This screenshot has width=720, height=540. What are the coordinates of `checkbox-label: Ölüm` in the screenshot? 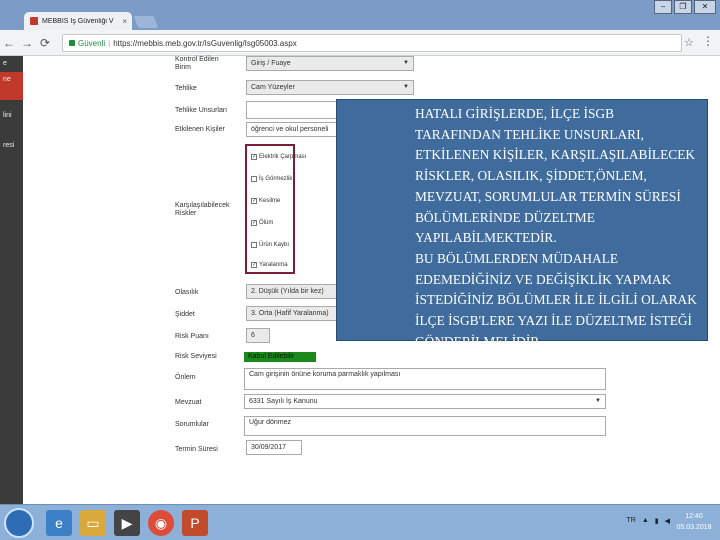 It's located at (266, 223).